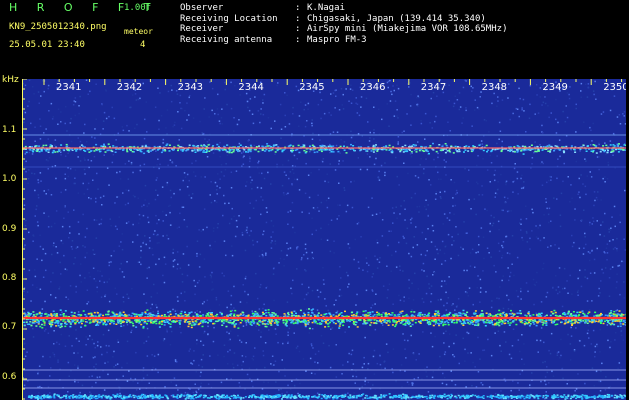 This screenshot has height=400, width=629. What do you see at coordinates (226, 39) in the screenshot?
I see `info-key: Receiving antenna` at bounding box center [226, 39].